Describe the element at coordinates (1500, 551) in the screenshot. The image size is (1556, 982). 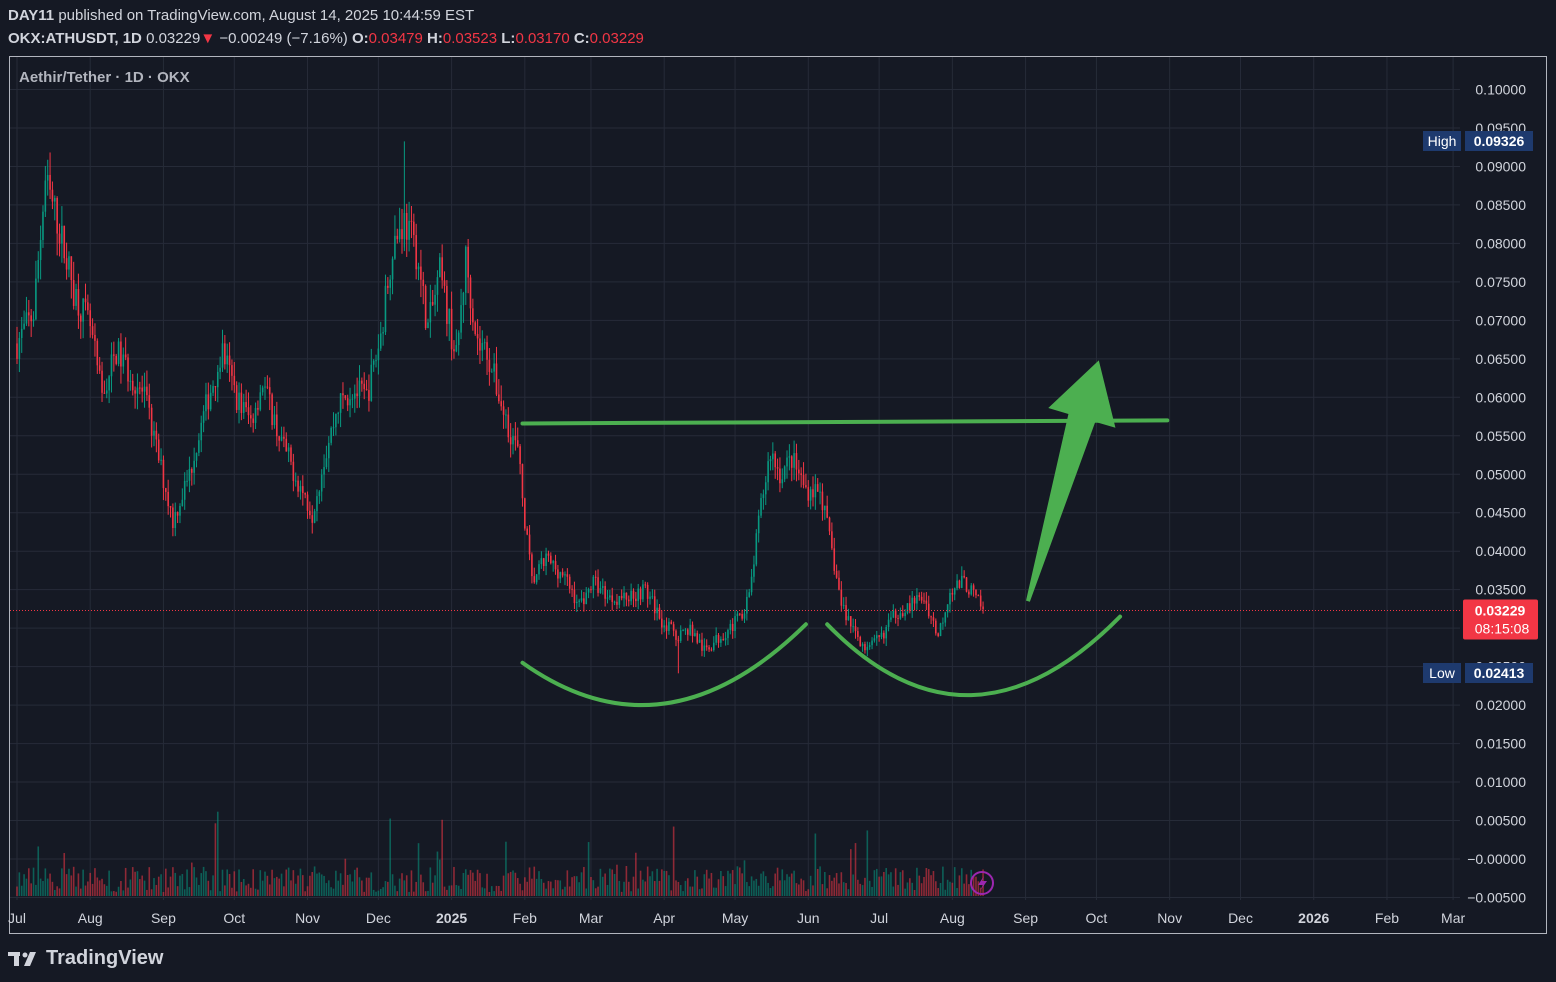
I see `y-tick-label: 0.04000` at that location.